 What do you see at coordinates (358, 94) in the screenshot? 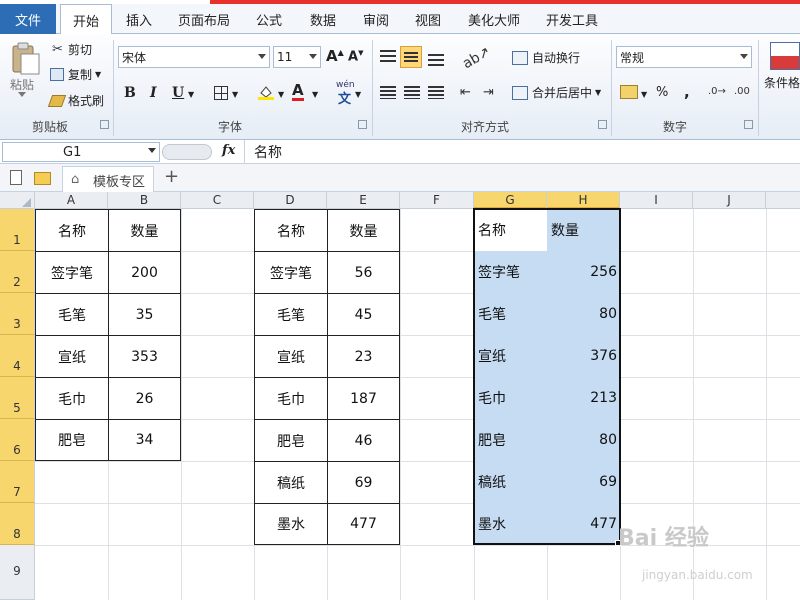
I see `phonetic-dropdown-icon: ▼` at bounding box center [358, 94].